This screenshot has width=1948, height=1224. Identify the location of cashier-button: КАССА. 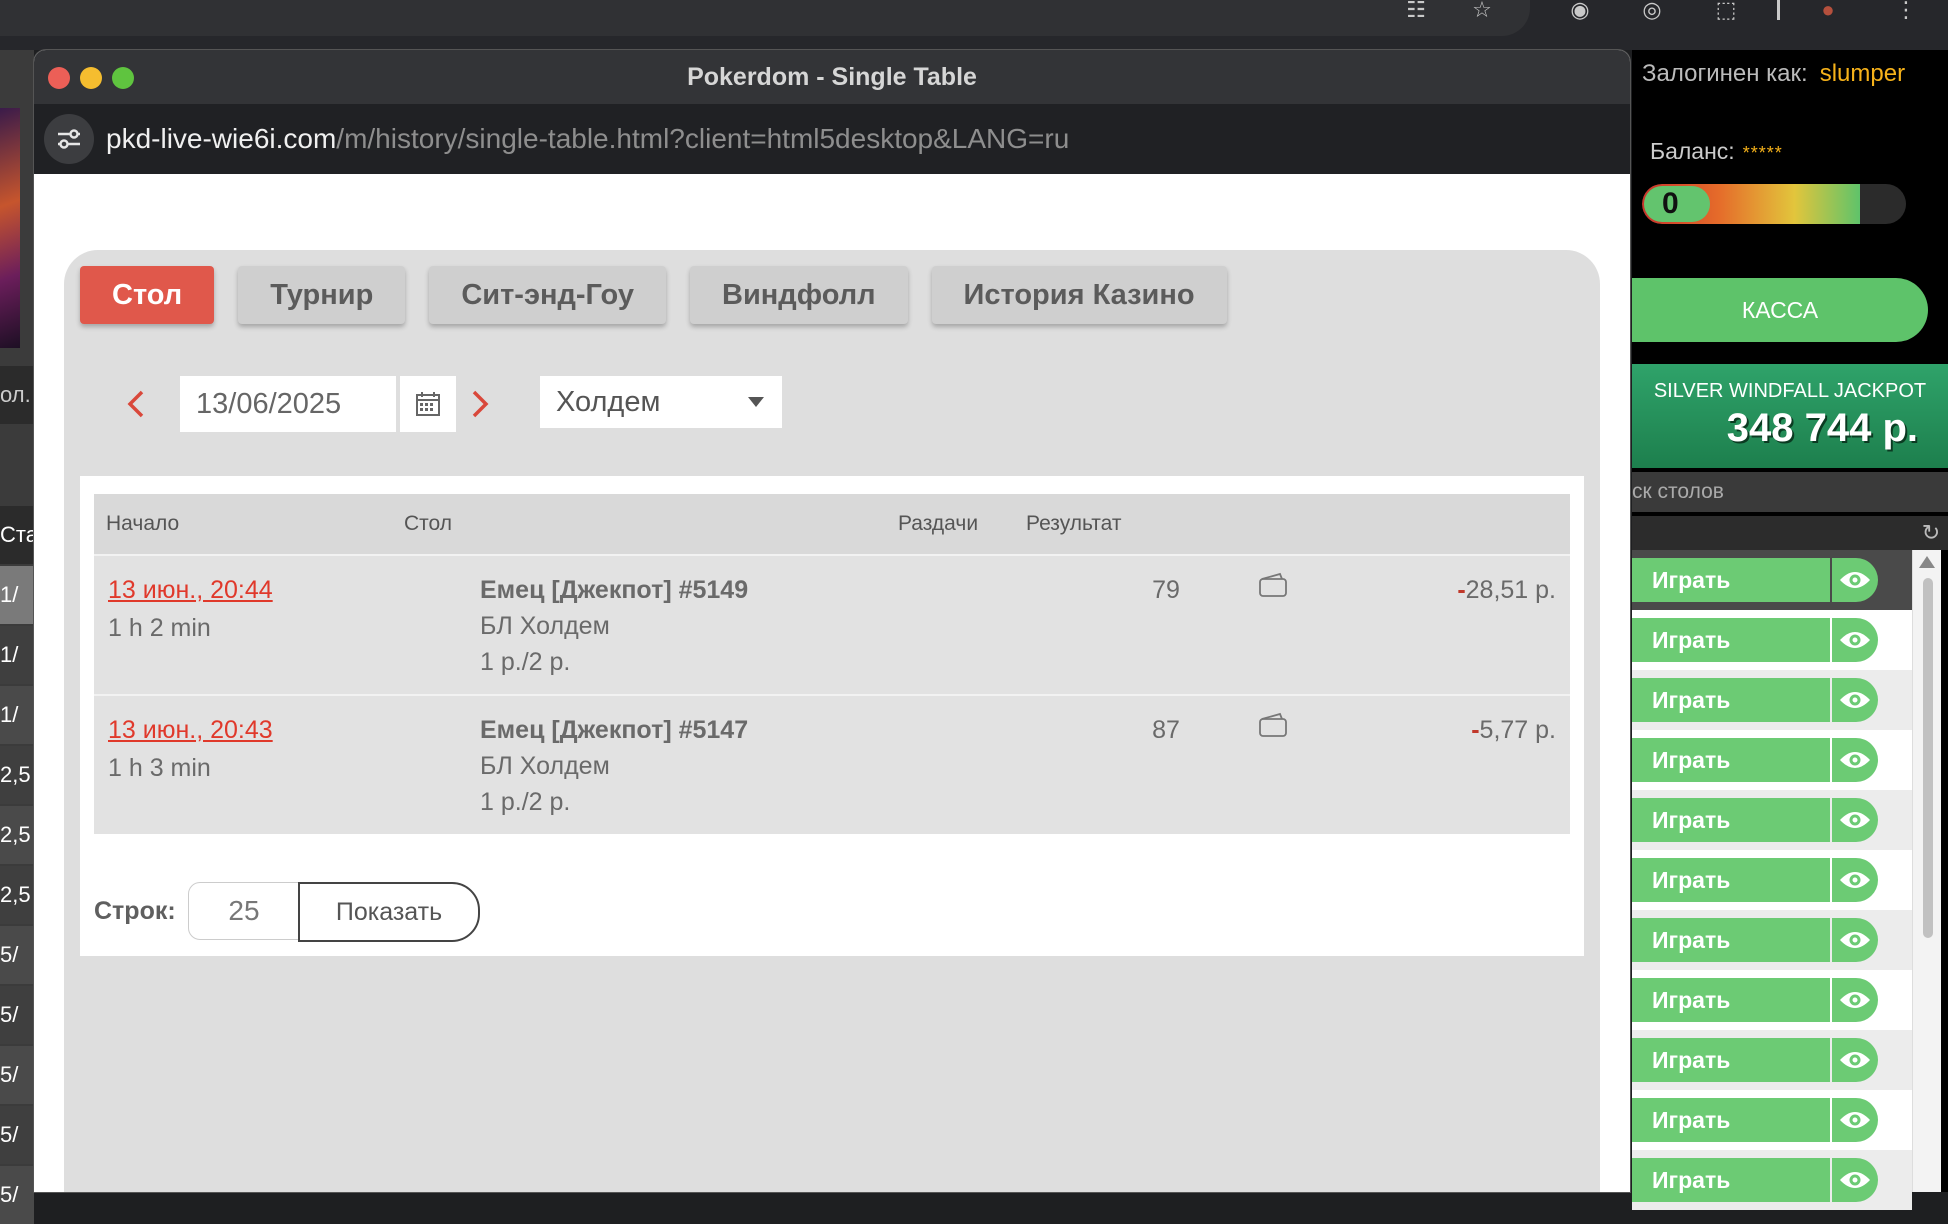
(1780, 310).